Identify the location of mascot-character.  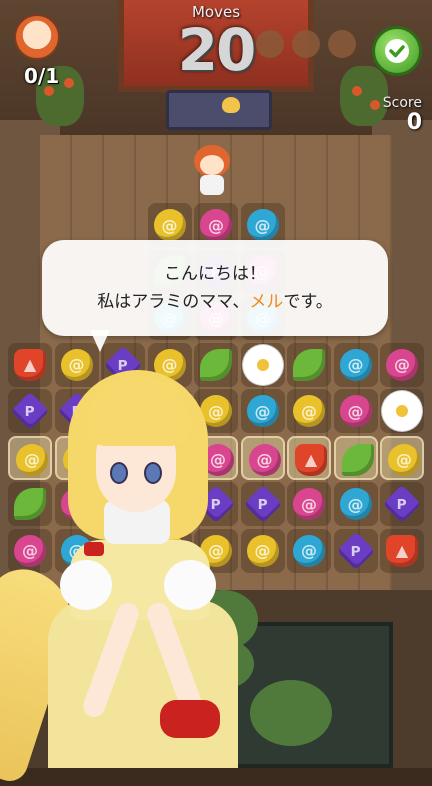
(212, 171).